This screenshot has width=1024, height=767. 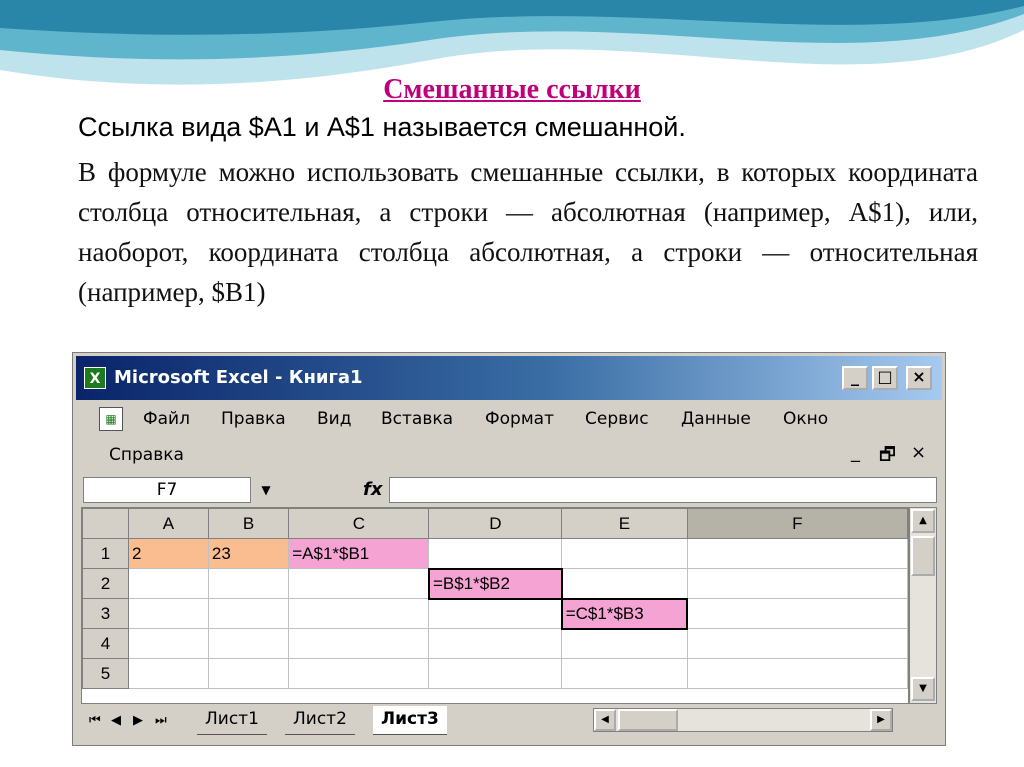 What do you see at coordinates (624, 613) in the screenshot?
I see `cell-e3: =C$1*$B3` at bounding box center [624, 613].